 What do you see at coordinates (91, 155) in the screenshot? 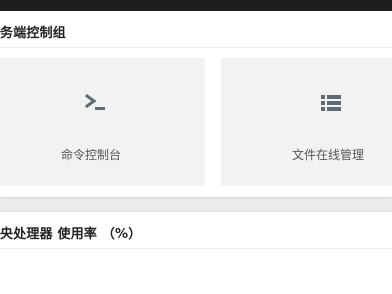
I see `console-label: 命令控制台` at bounding box center [91, 155].